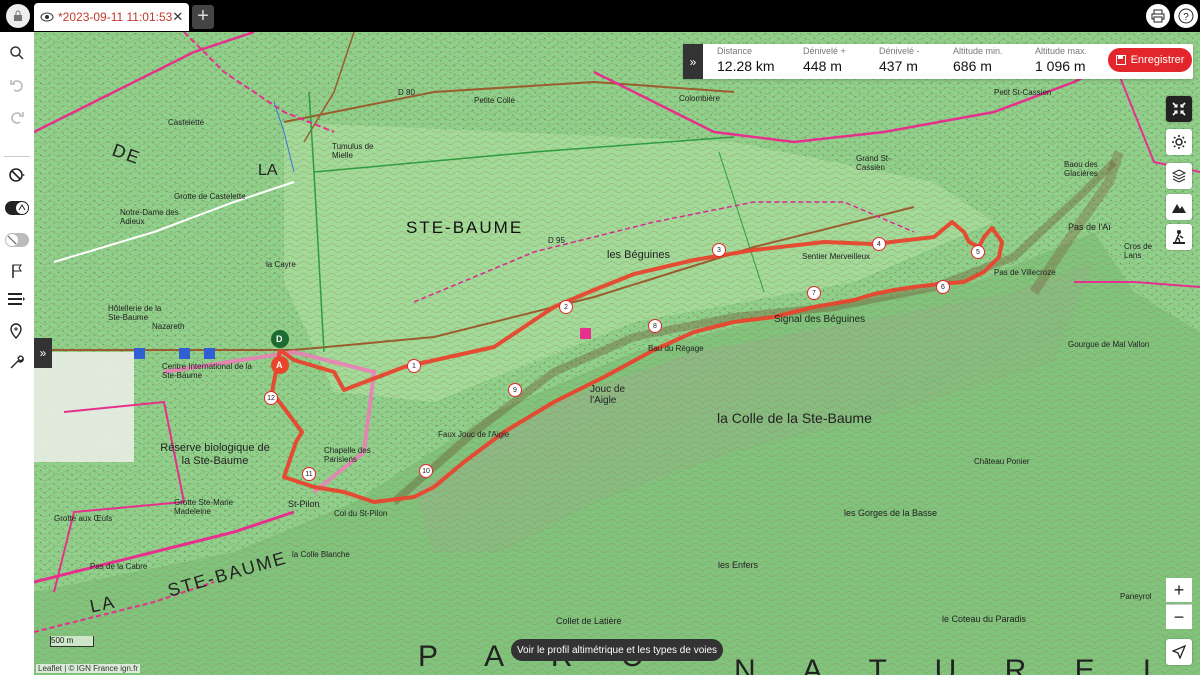 Image resolution: width=1200 pixels, height=675 pixels. Describe the element at coordinates (978, 51) in the screenshot. I see `stat-label: Altitude min.` at that location.